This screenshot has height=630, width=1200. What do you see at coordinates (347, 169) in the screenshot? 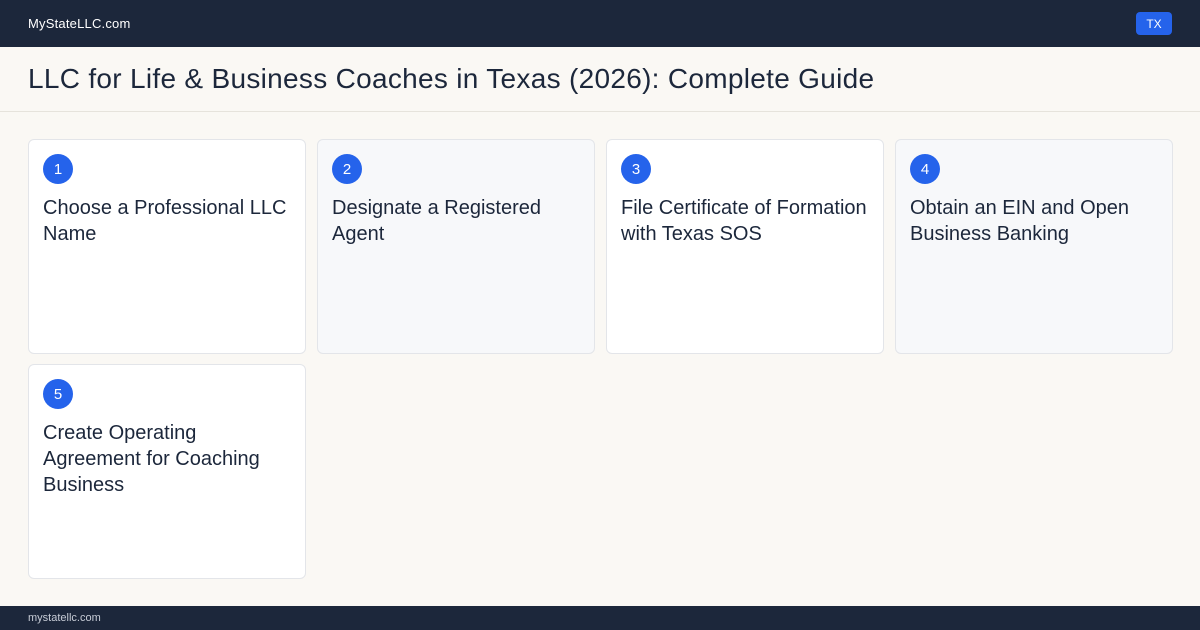
I see `step-number-badge: 2` at bounding box center [347, 169].